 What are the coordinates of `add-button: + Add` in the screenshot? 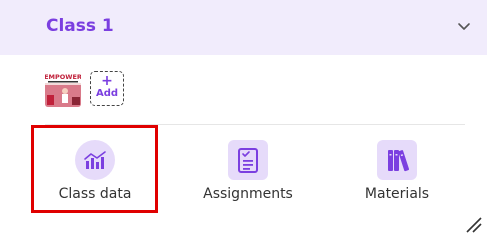 It's located at (107, 88).